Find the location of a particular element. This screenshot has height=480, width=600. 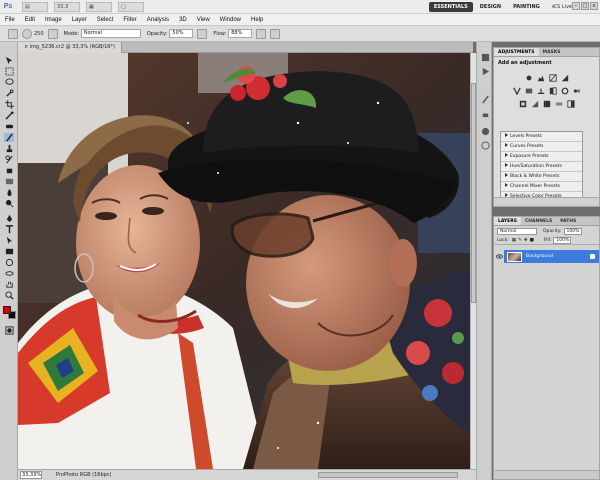

horizontal-scroll-thumb is located at coordinates (388, 475).